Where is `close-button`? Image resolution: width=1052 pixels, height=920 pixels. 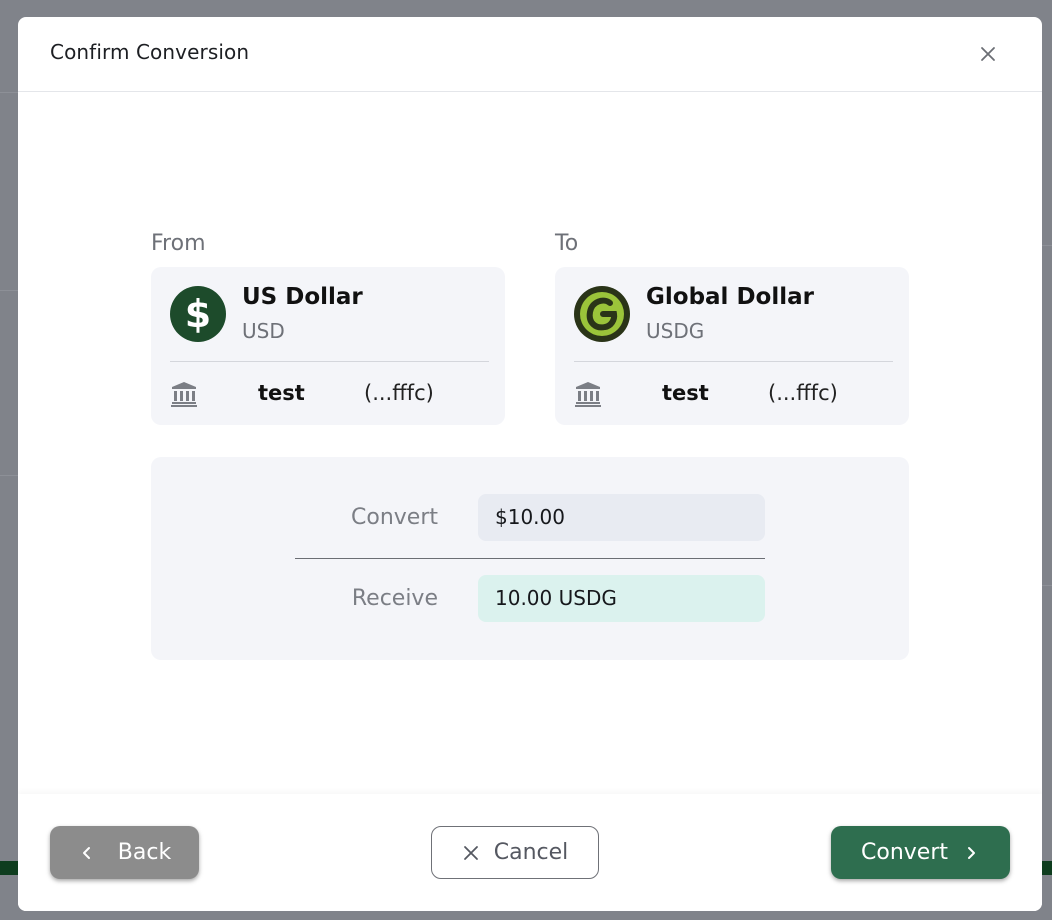 close-button is located at coordinates (988, 54).